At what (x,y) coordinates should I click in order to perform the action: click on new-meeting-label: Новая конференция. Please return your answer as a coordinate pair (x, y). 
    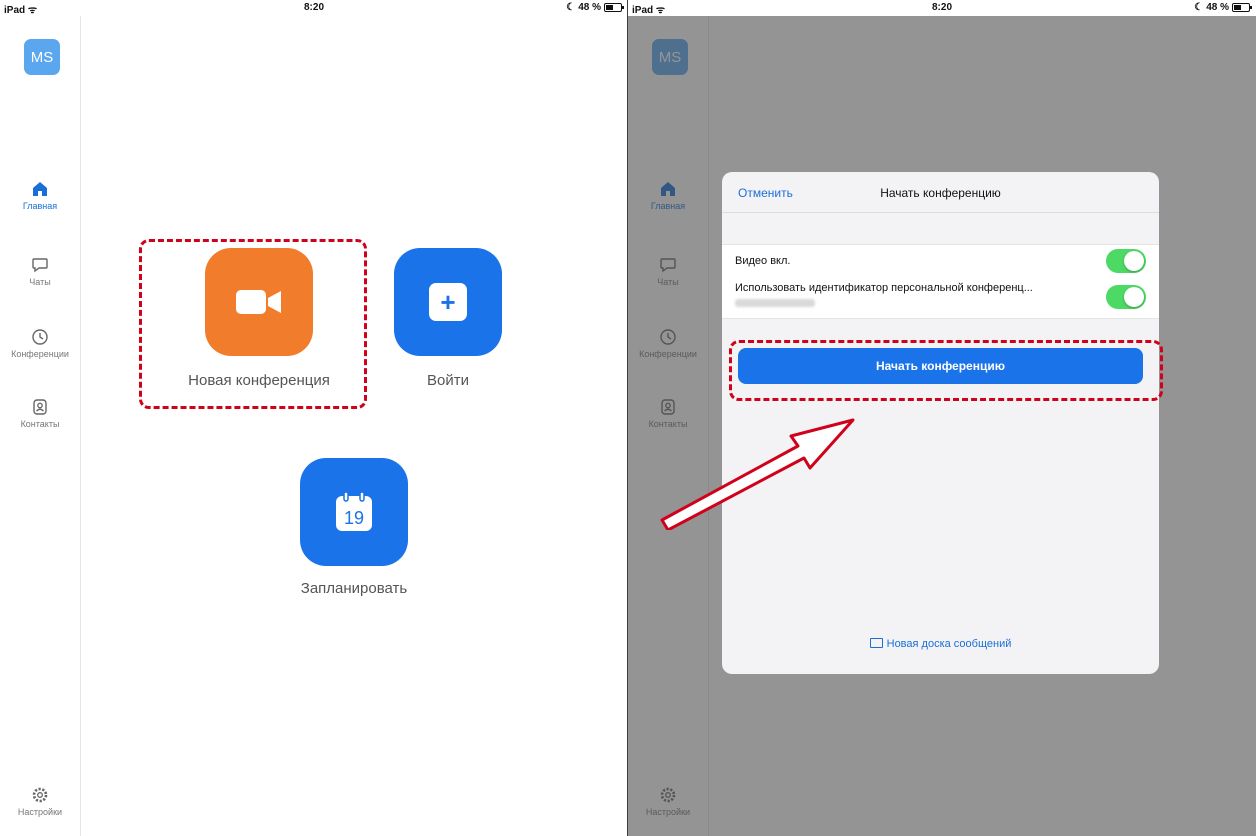
    Looking at the image, I should click on (259, 380).